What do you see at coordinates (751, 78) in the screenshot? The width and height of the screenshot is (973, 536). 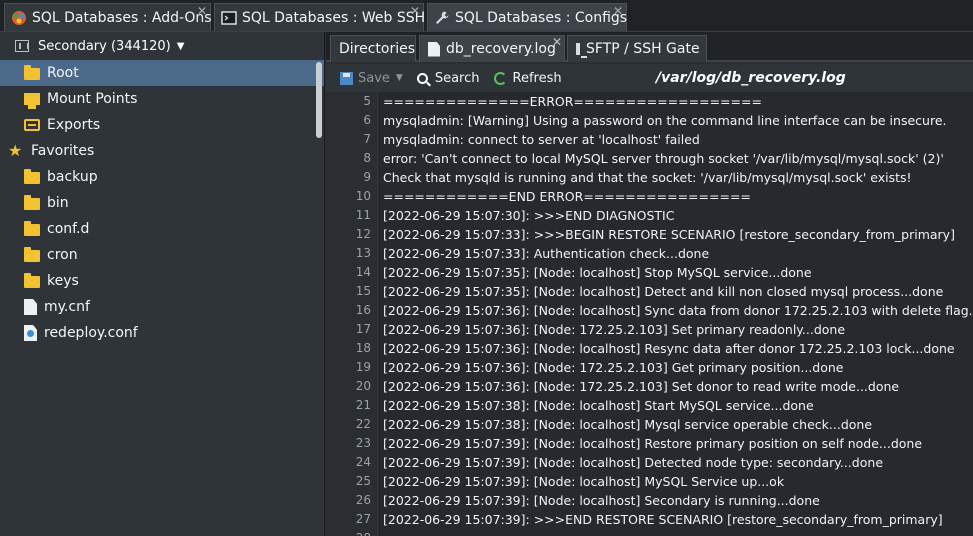 I see `file-path: /var/log/db_recovery.log` at bounding box center [751, 78].